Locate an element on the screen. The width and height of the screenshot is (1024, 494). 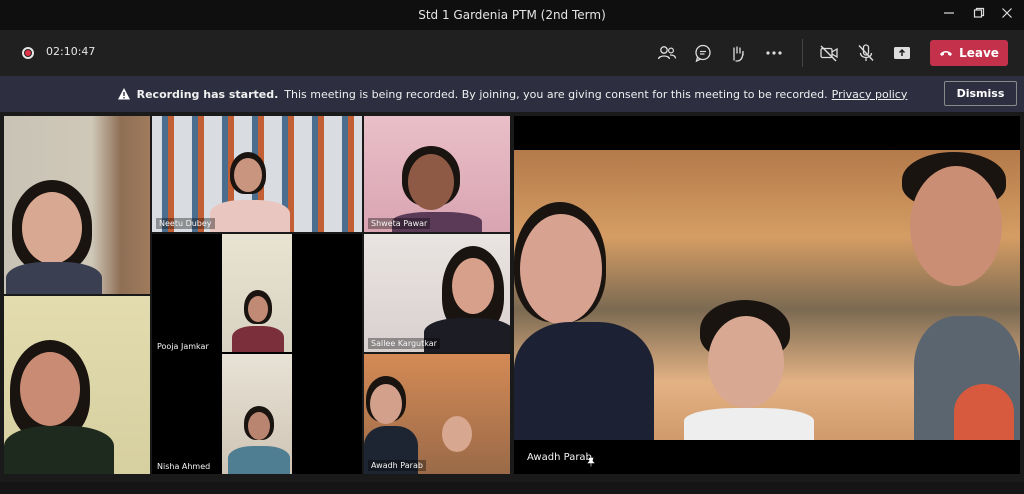
share-screen-button is located at coordinates (902, 53).